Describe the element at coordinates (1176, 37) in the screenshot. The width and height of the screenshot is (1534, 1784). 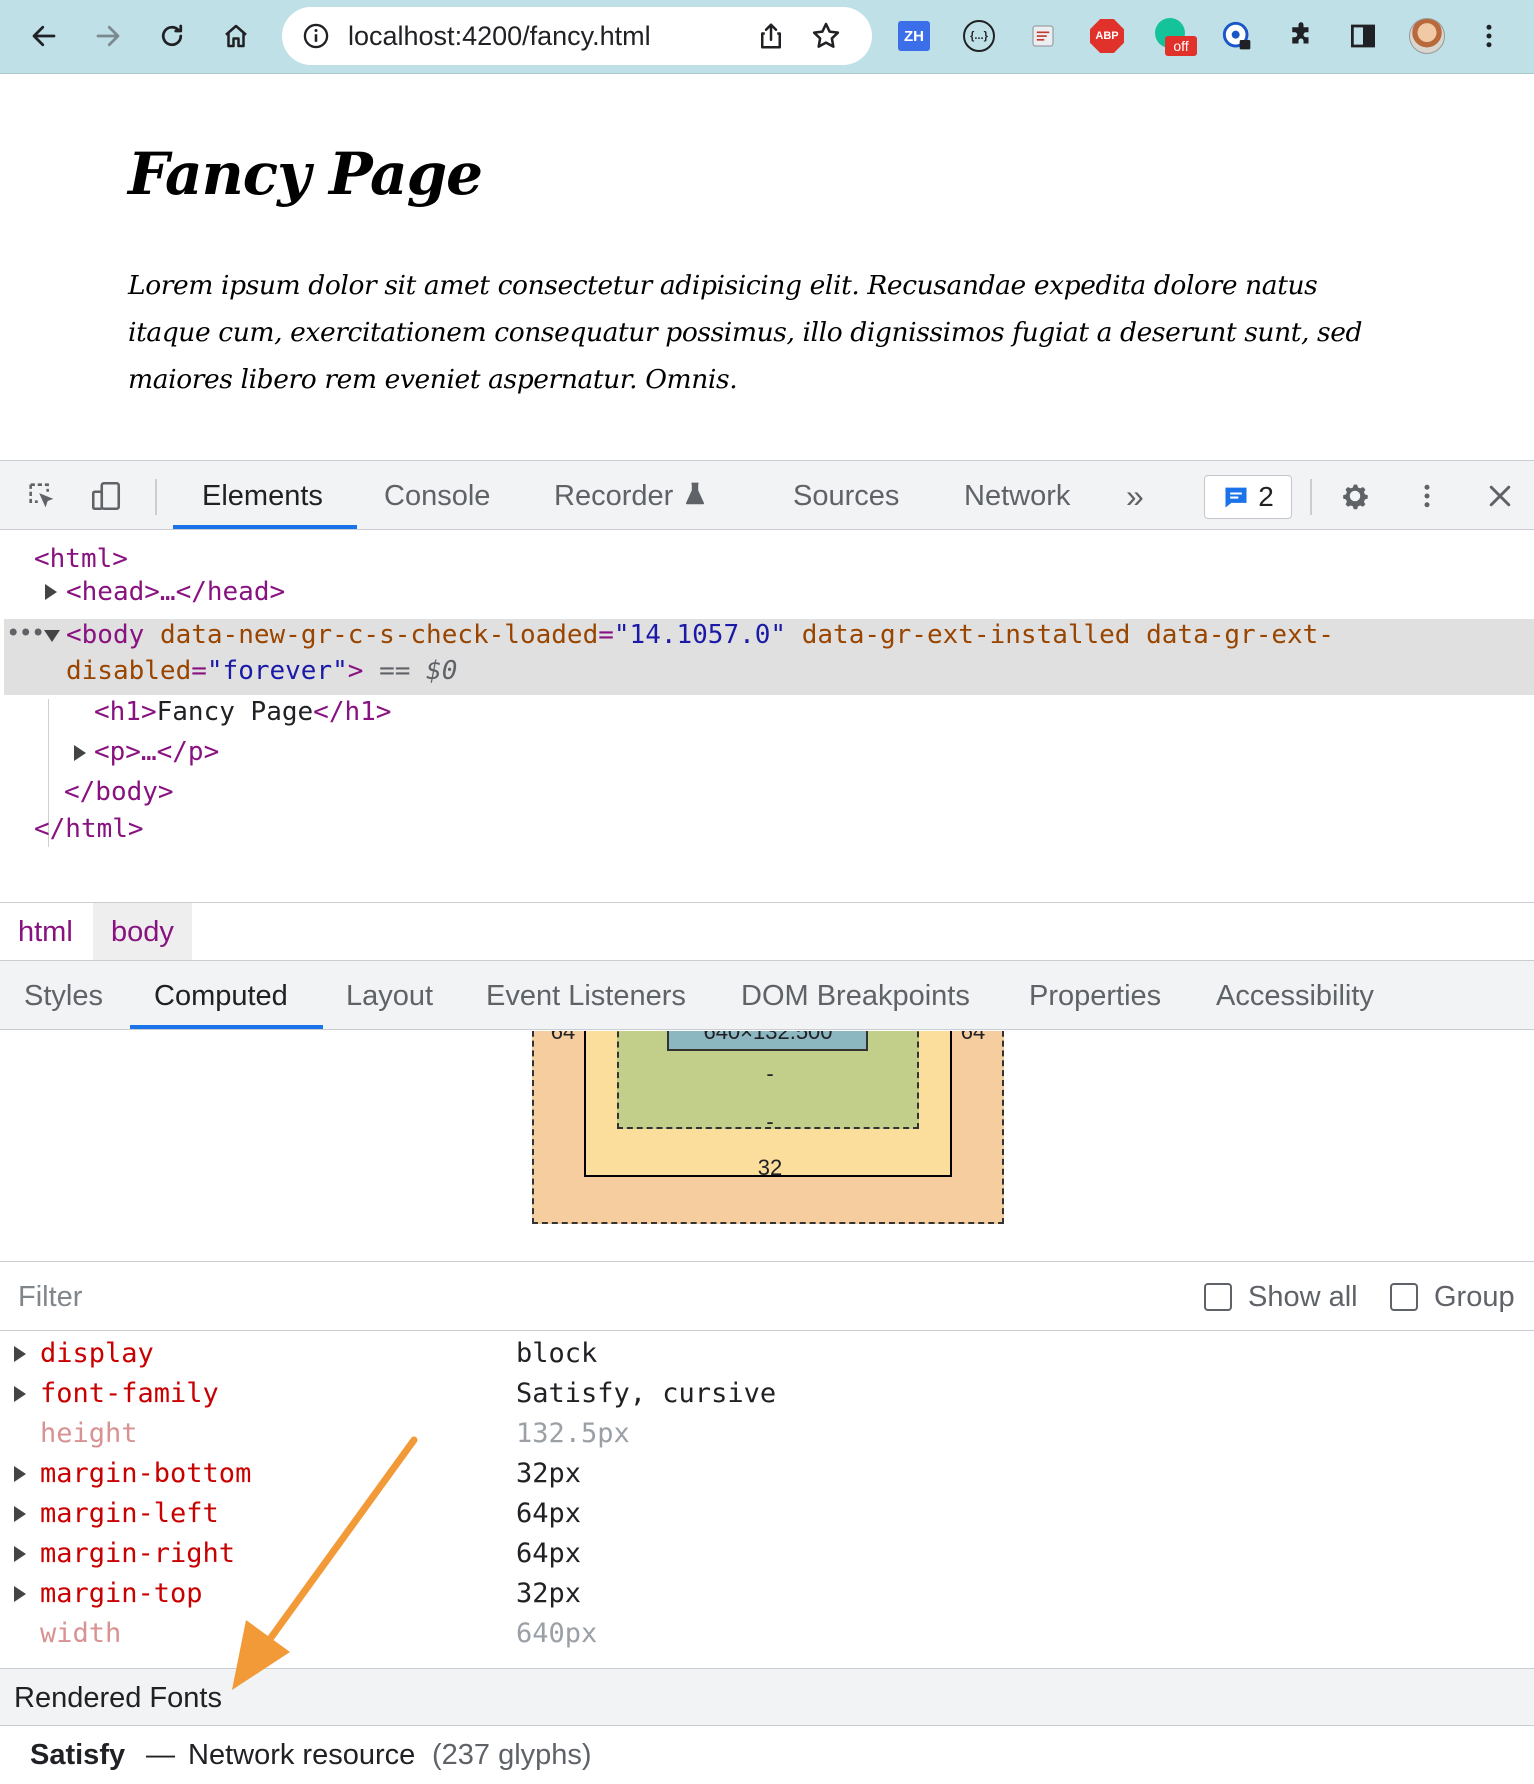
I see `grammarly-icon: off` at that location.